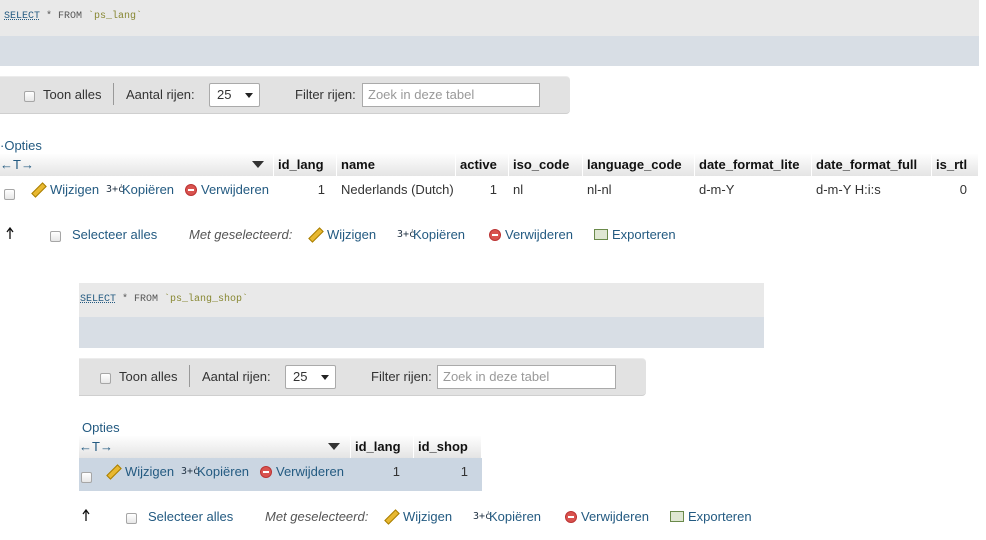 The height and width of the screenshot is (540, 986). I want to click on cell-id_shop: 1, so click(464, 471).